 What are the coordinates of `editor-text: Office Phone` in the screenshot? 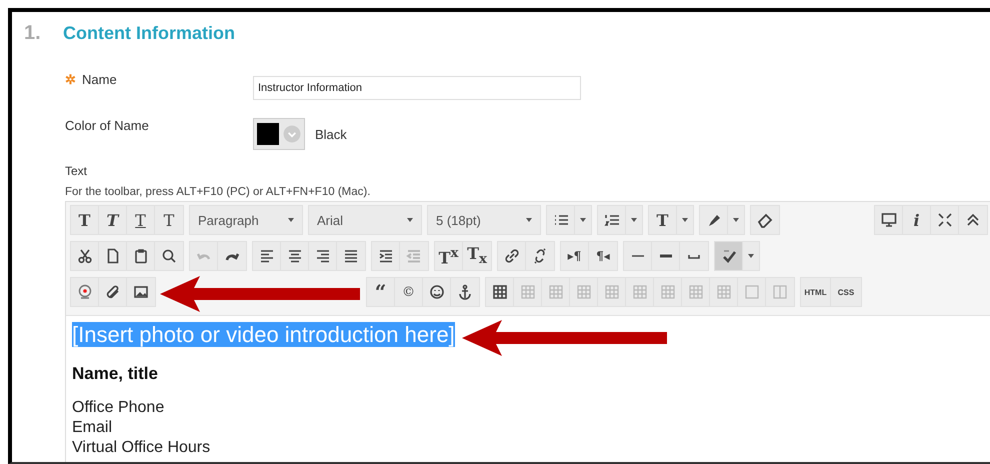 It's located at (118, 407).